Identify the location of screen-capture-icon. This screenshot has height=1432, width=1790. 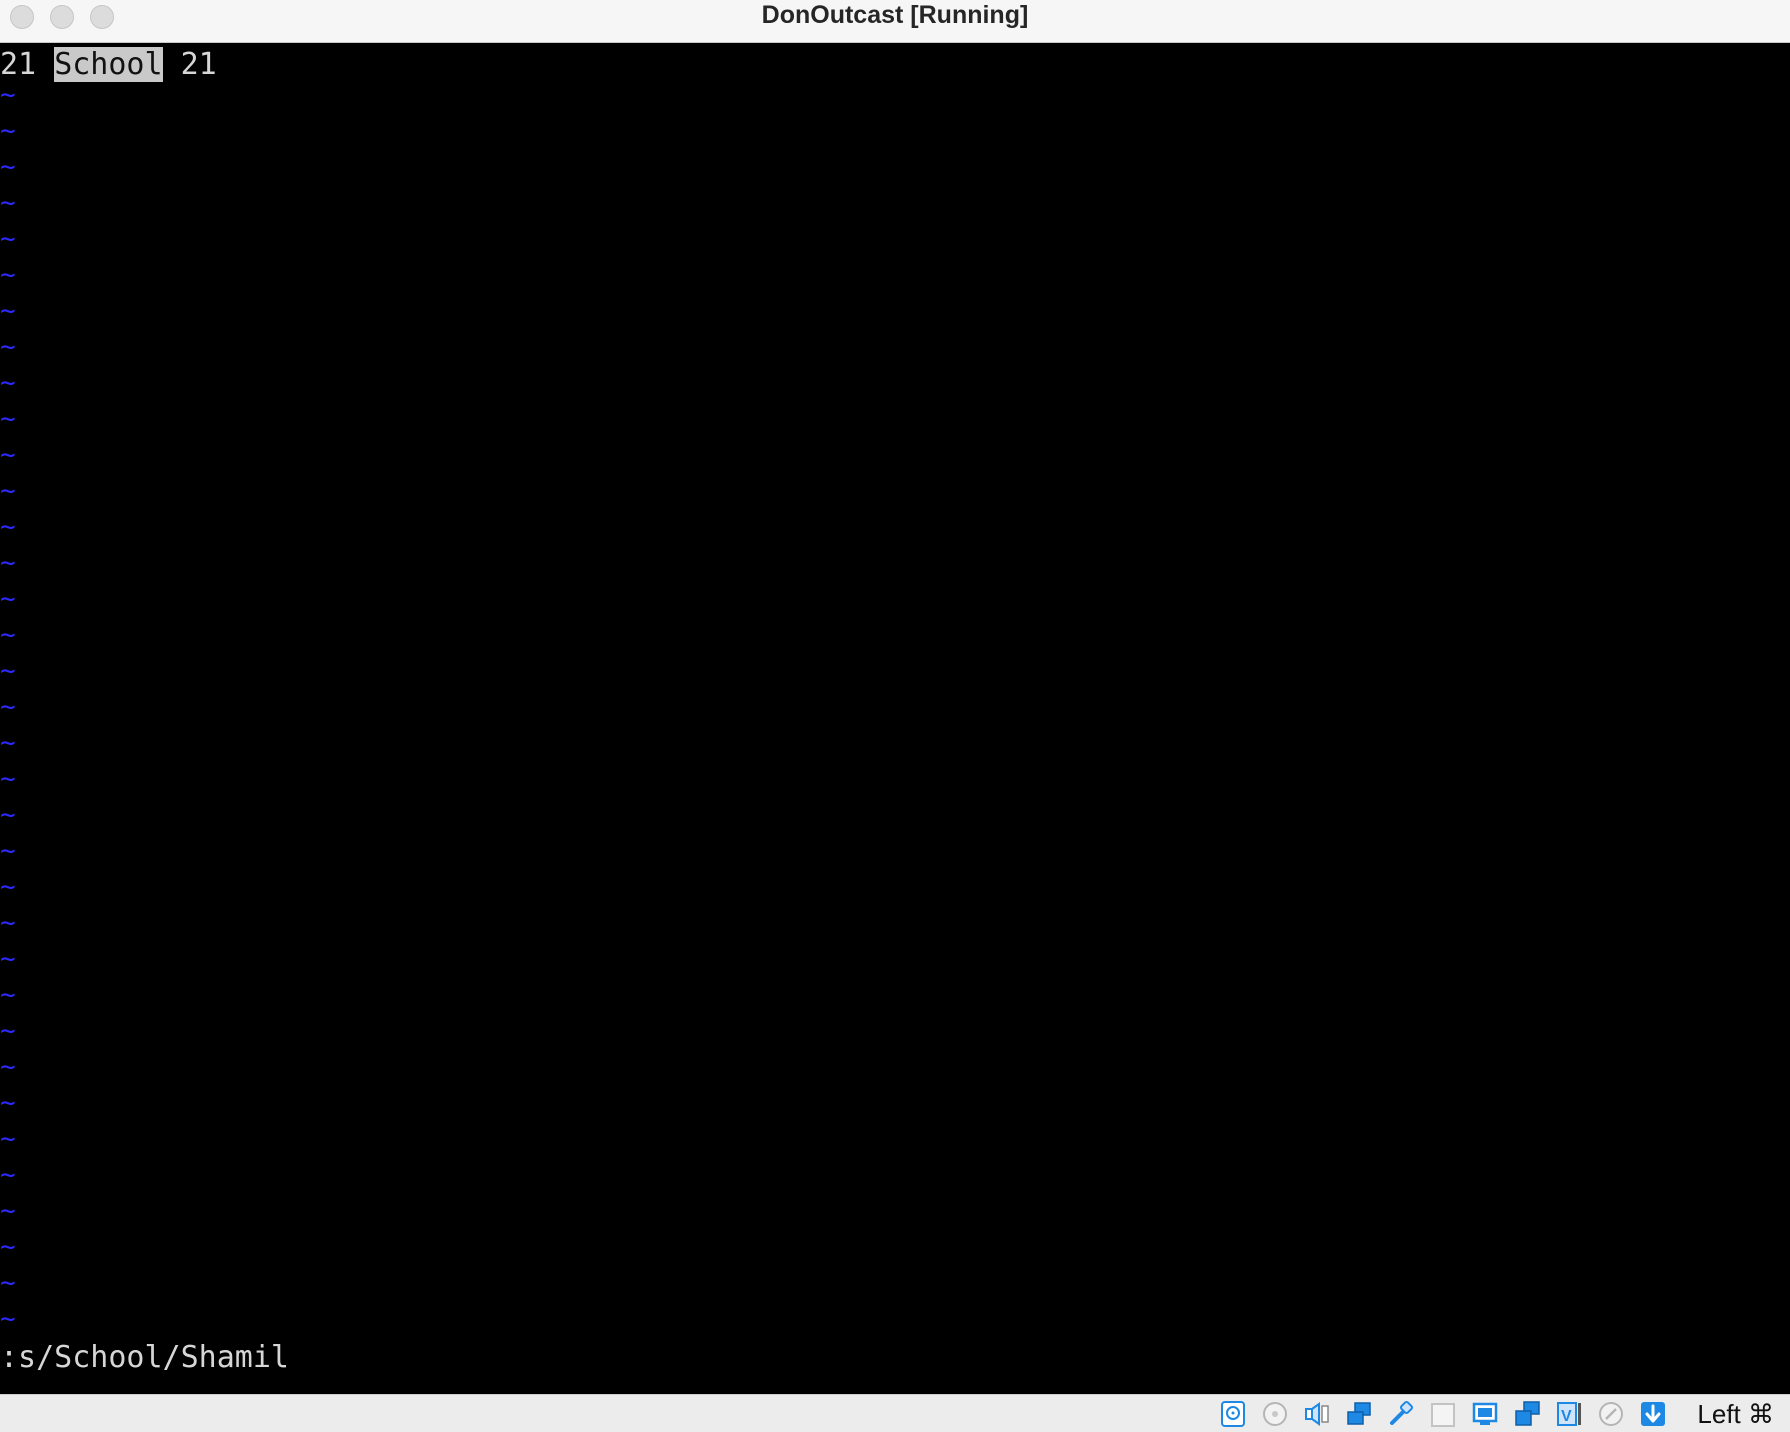
(1527, 1414).